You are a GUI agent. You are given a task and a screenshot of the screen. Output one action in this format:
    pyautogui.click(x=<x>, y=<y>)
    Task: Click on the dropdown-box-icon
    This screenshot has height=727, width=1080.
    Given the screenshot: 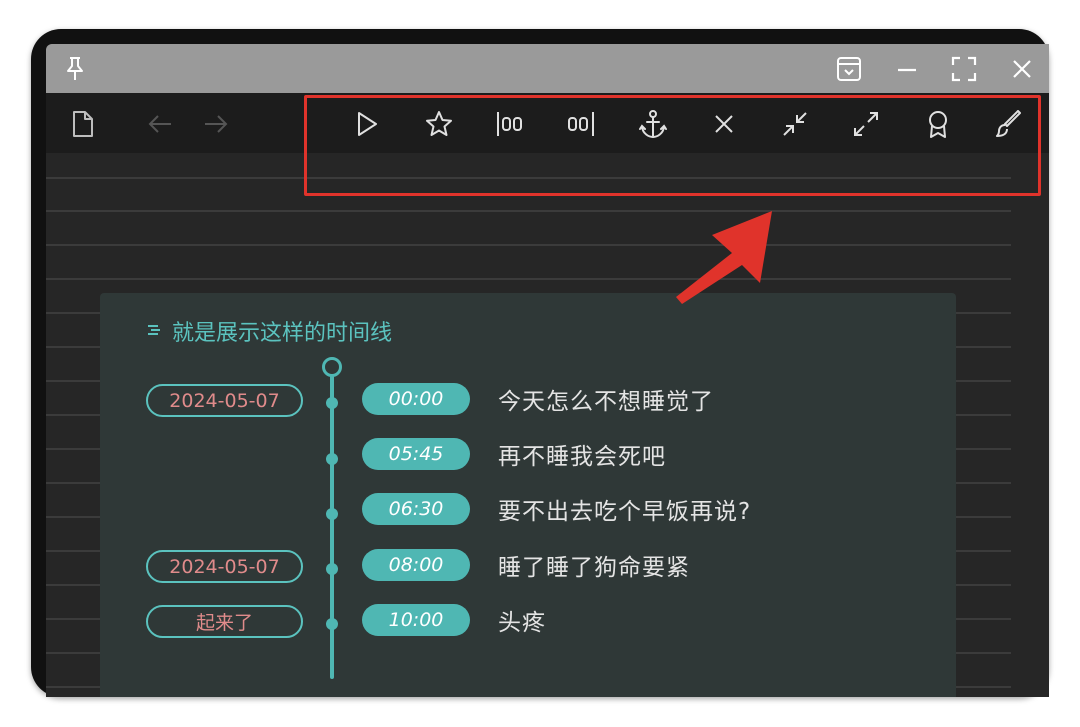 What is the action you would take?
    pyautogui.click(x=849, y=69)
    